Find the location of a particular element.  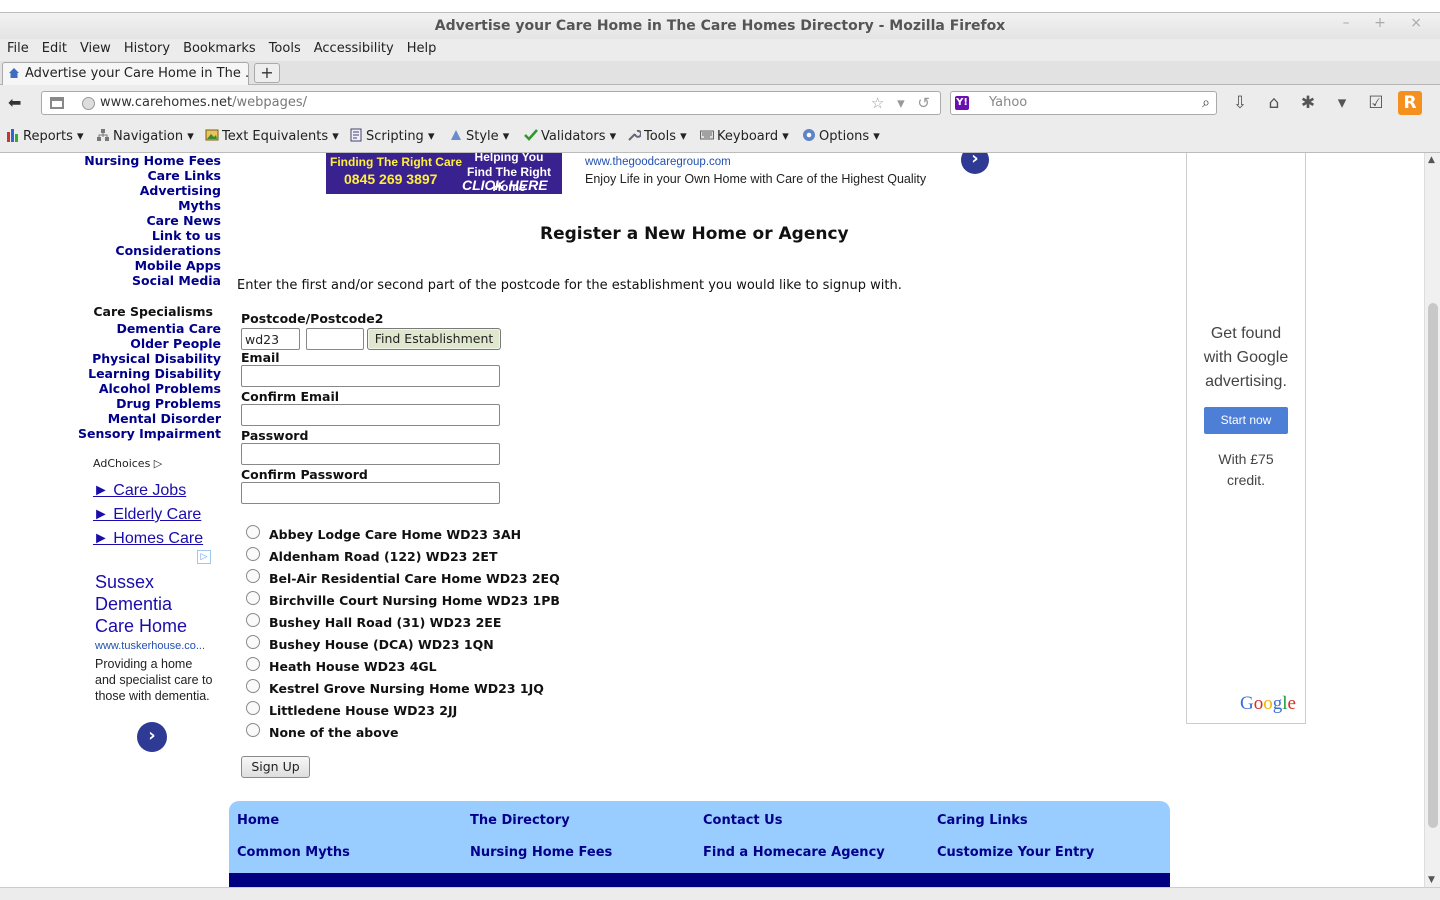

menu-bookmarks: Bookmarks is located at coordinates (219, 49).